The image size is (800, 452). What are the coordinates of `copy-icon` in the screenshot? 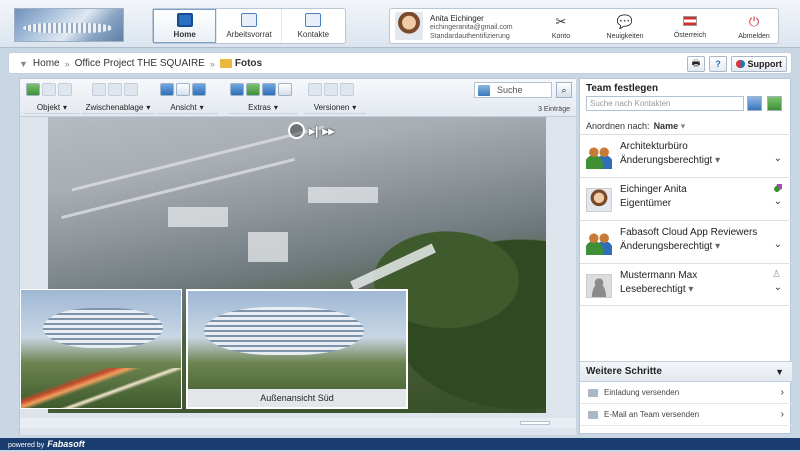 It's located at (115, 89).